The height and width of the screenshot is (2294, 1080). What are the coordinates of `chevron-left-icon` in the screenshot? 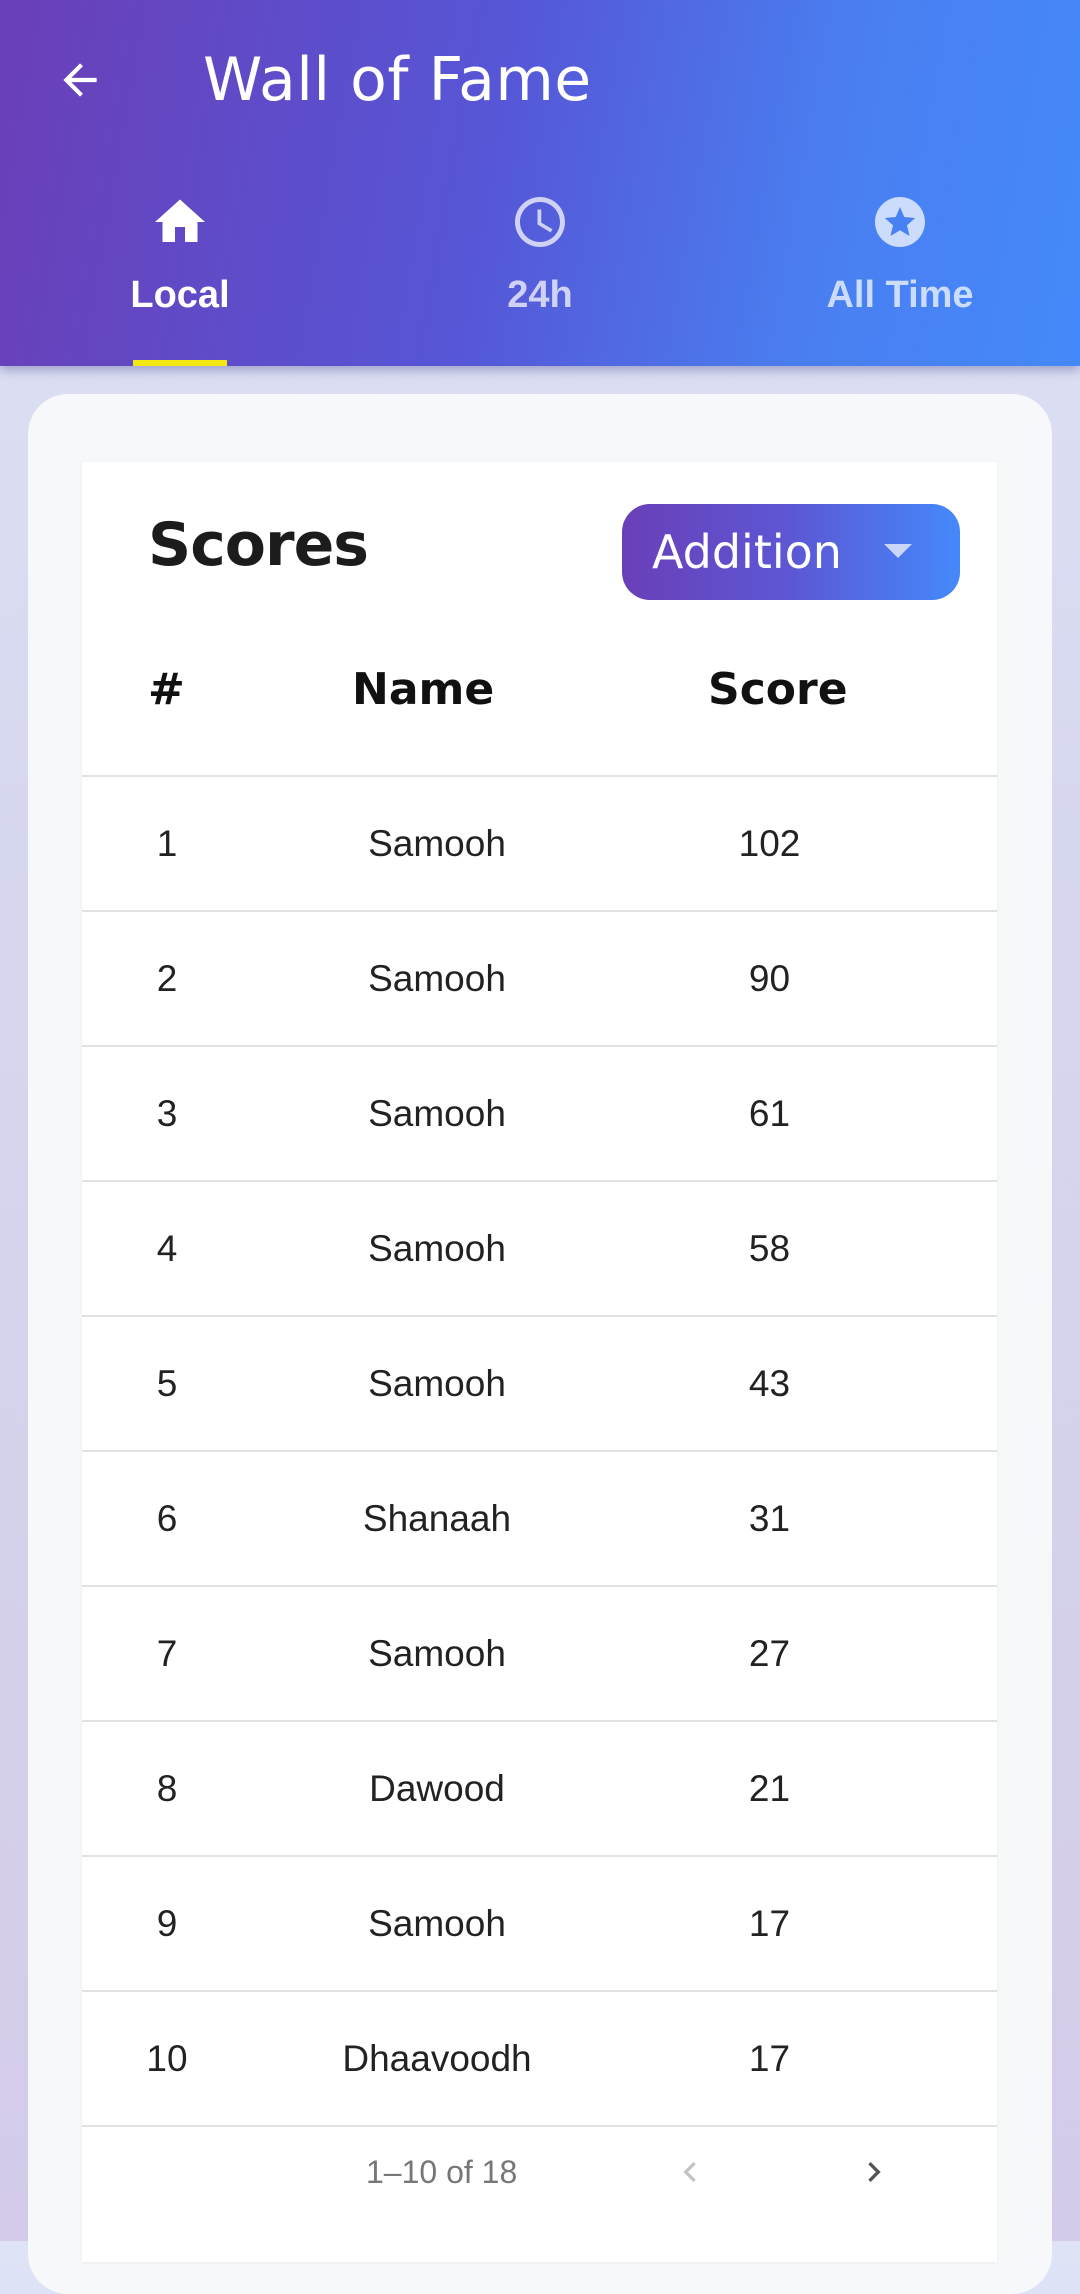 It's located at (689, 2172).